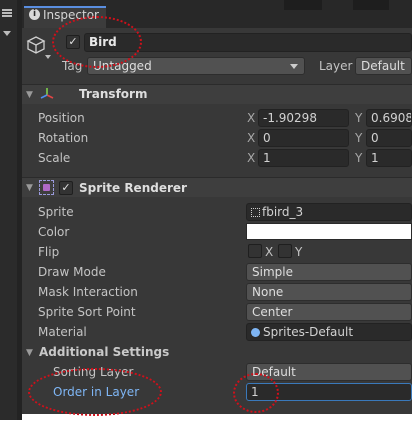 Image resolution: width=412 pixels, height=424 pixels. What do you see at coordinates (251, 158) in the screenshot?
I see `scale-x-axis-label: X` at bounding box center [251, 158].